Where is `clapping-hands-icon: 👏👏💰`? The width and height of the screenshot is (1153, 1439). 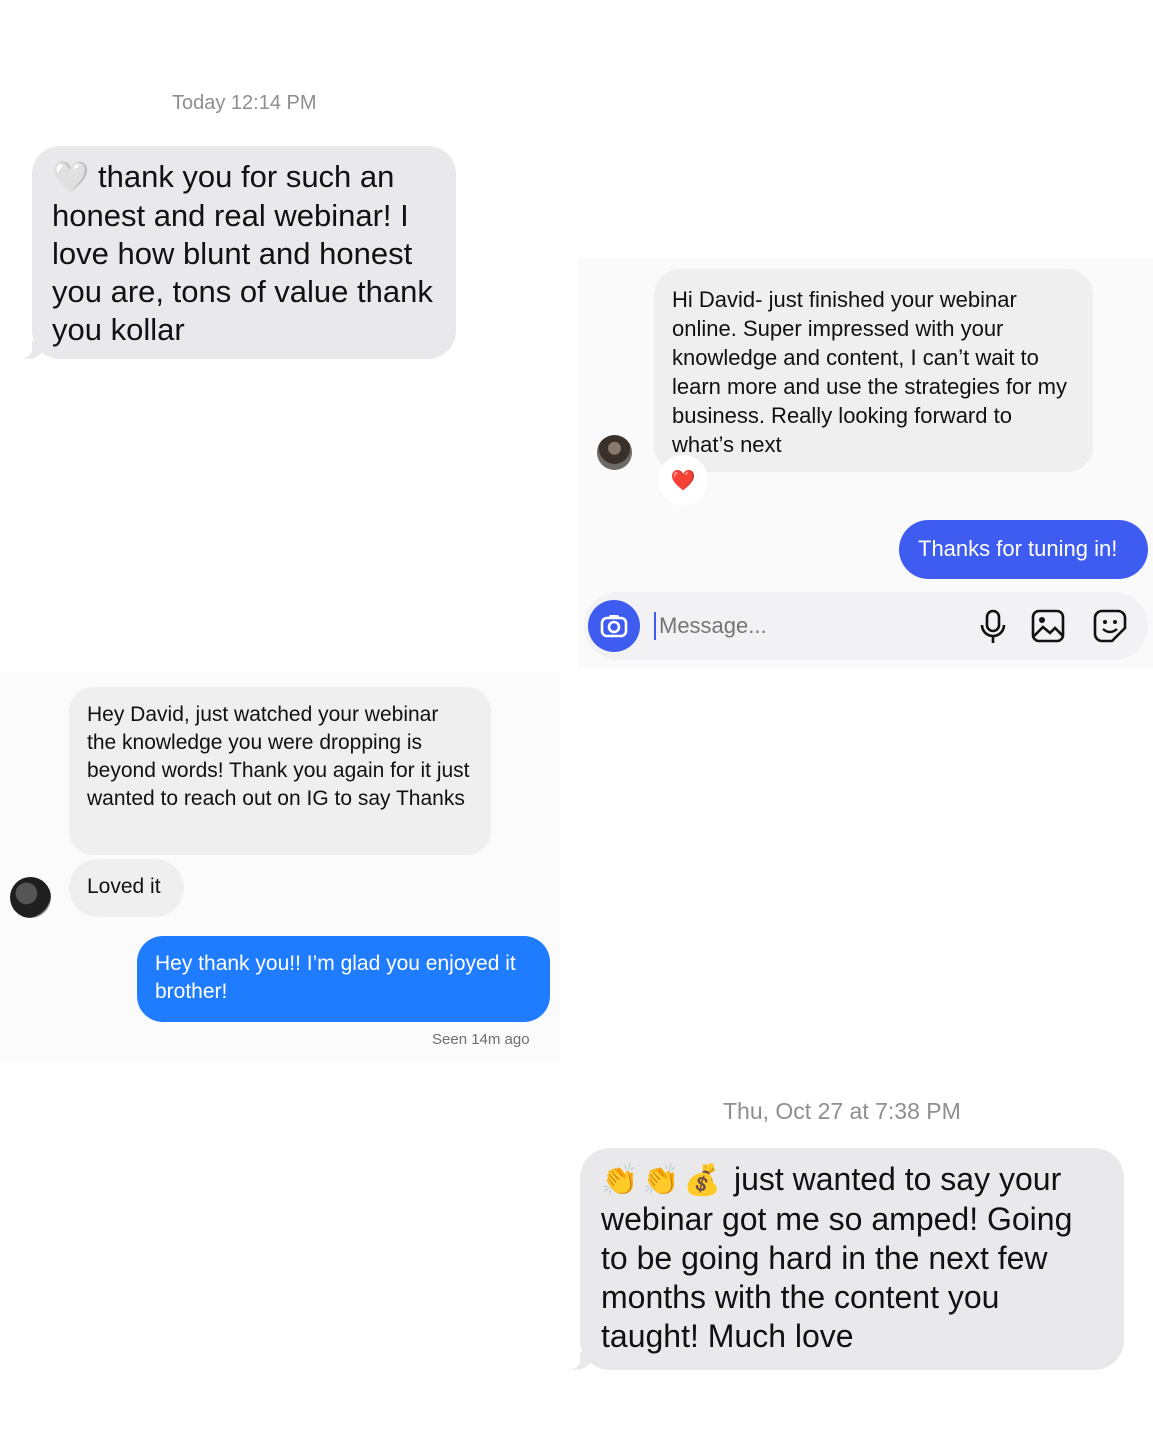
clapping-hands-icon: 👏👏💰 is located at coordinates (663, 1180).